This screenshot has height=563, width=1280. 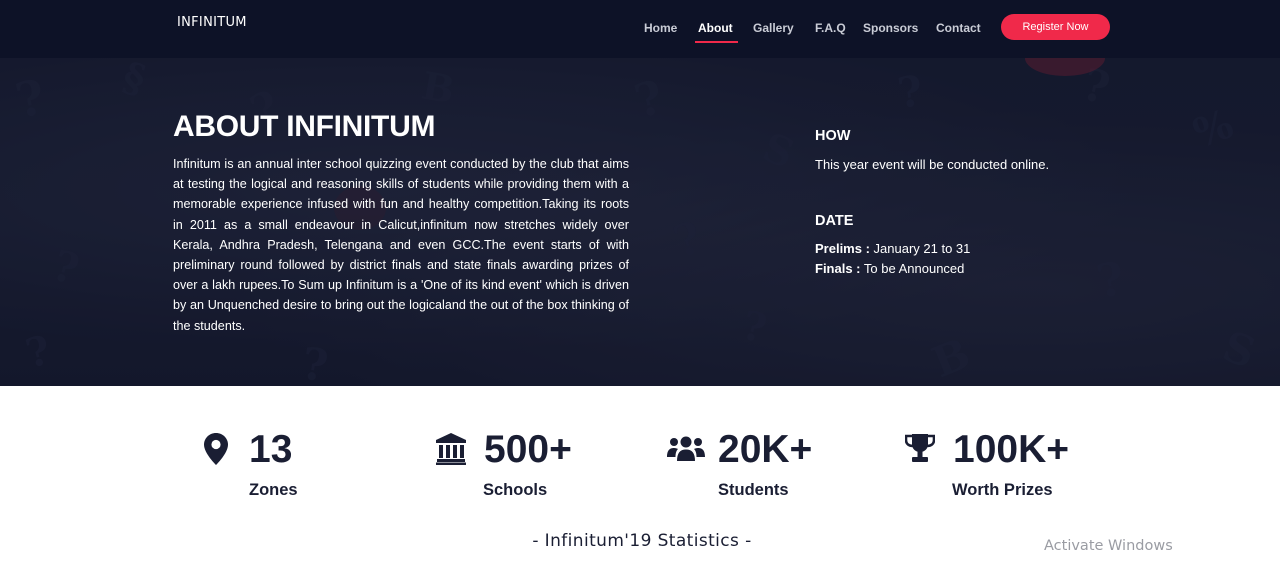 I want to click on stat-value: 100K+, so click(x=1011, y=449).